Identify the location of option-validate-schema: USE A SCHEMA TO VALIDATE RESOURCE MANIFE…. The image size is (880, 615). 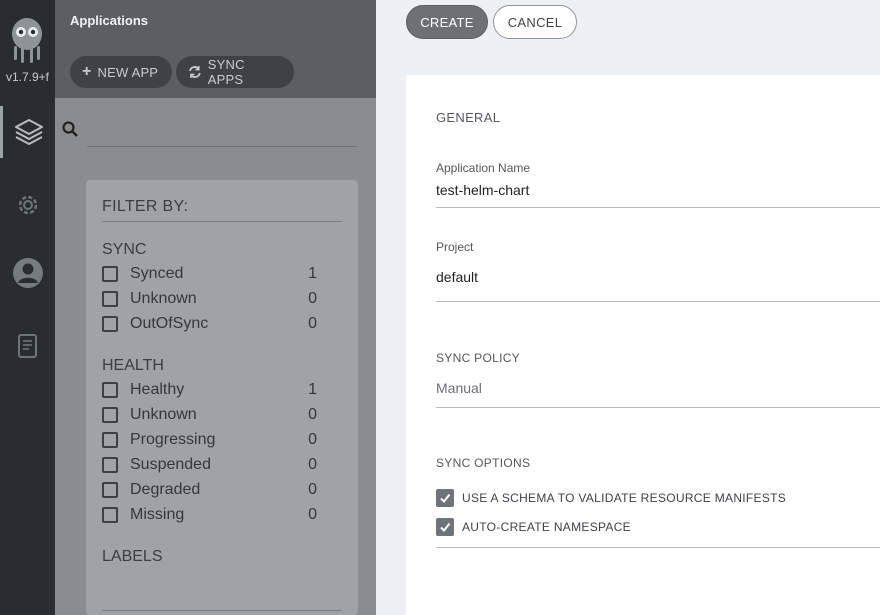
(611, 498).